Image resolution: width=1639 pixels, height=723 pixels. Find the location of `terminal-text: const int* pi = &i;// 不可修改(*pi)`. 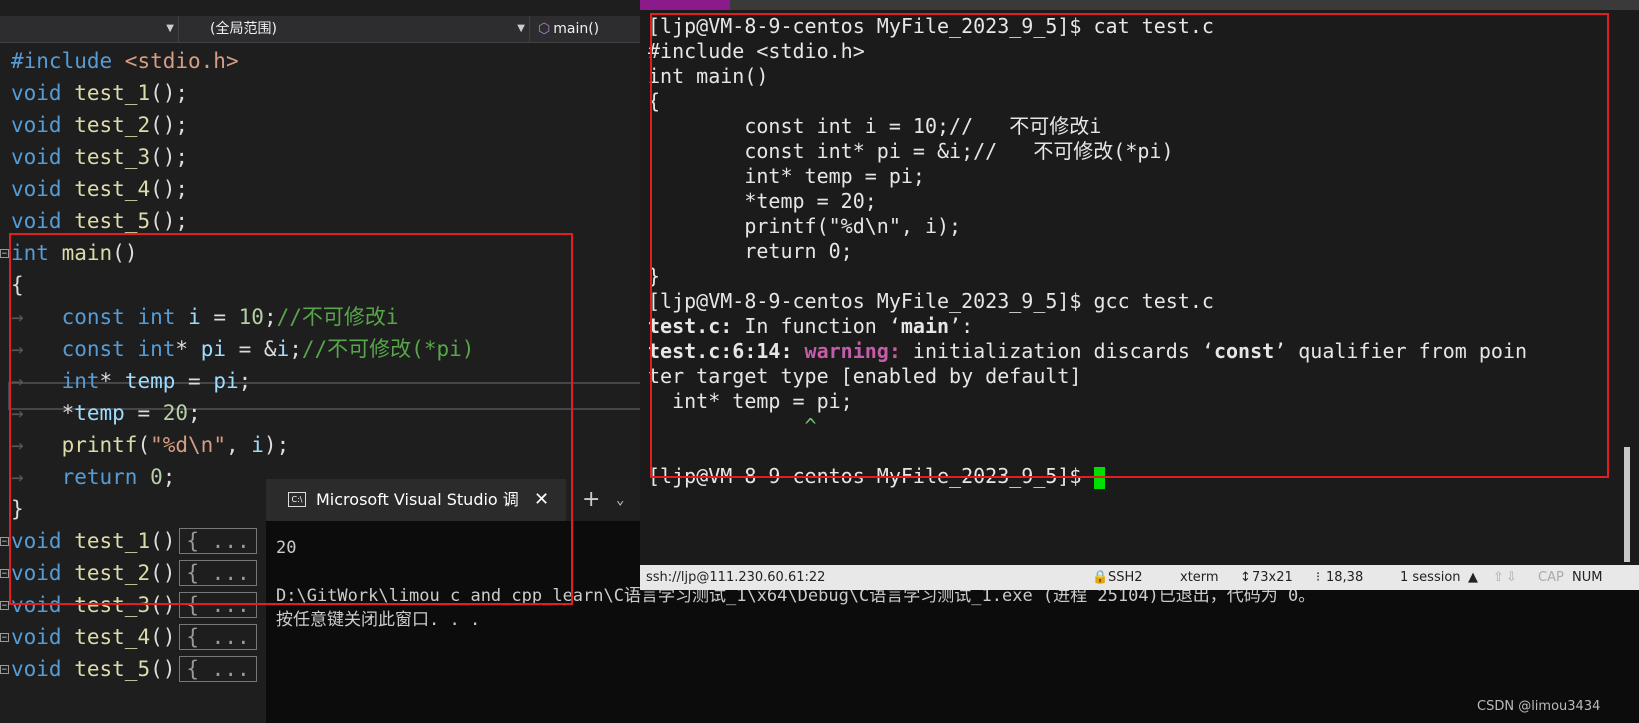

terminal-text: const int* pi = &i;// 不可修改(*pi) is located at coordinates (911, 151).